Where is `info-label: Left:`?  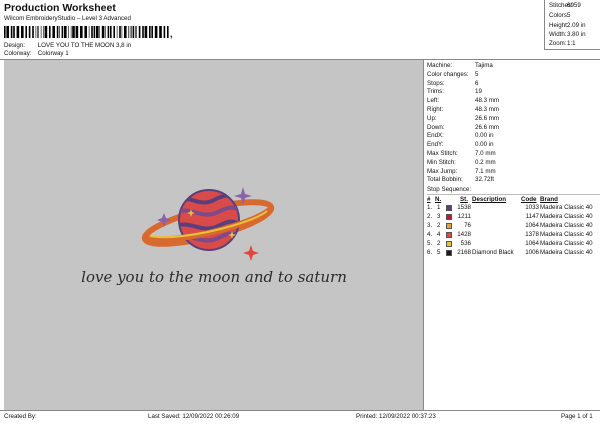
info-label: Left: is located at coordinates (433, 101).